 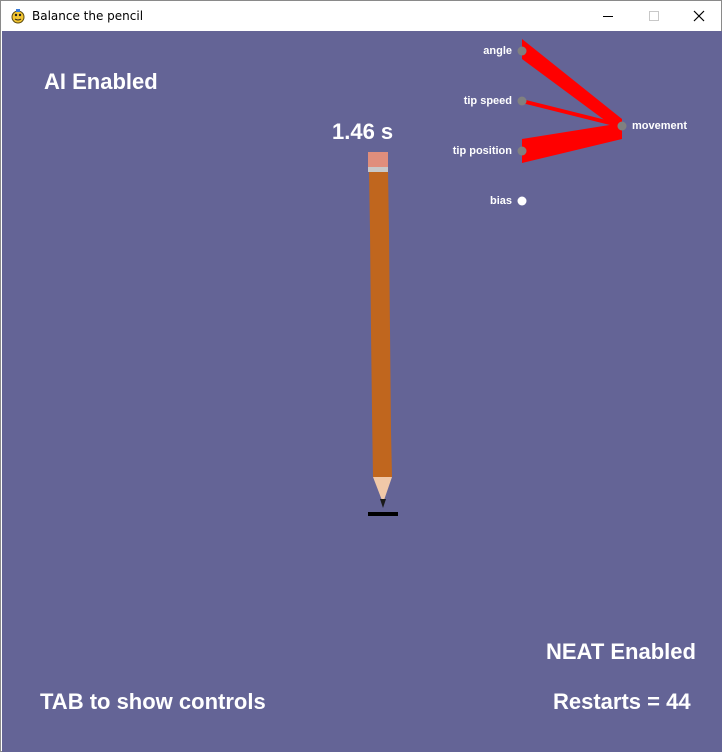 I want to click on close-button, so click(x=698, y=16).